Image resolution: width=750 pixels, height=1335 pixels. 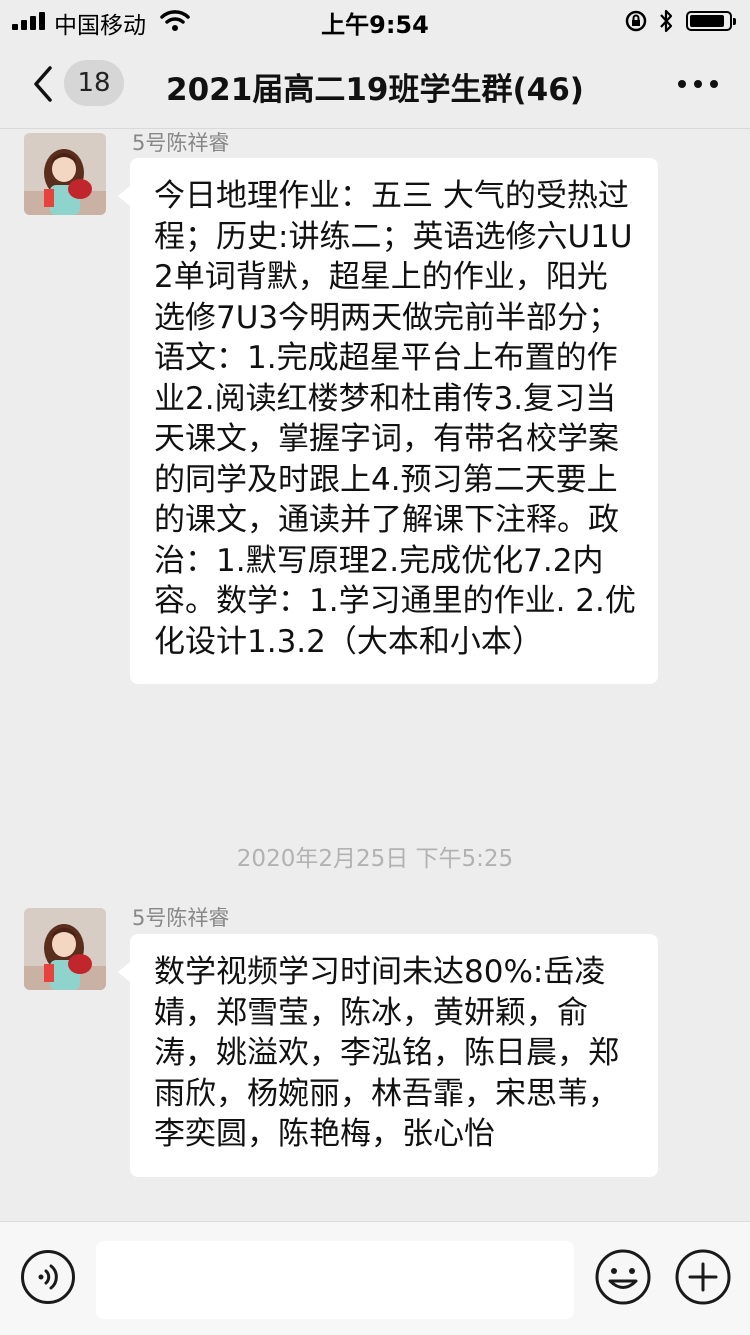 I want to click on voice-input-icon, so click(x=48, y=1277).